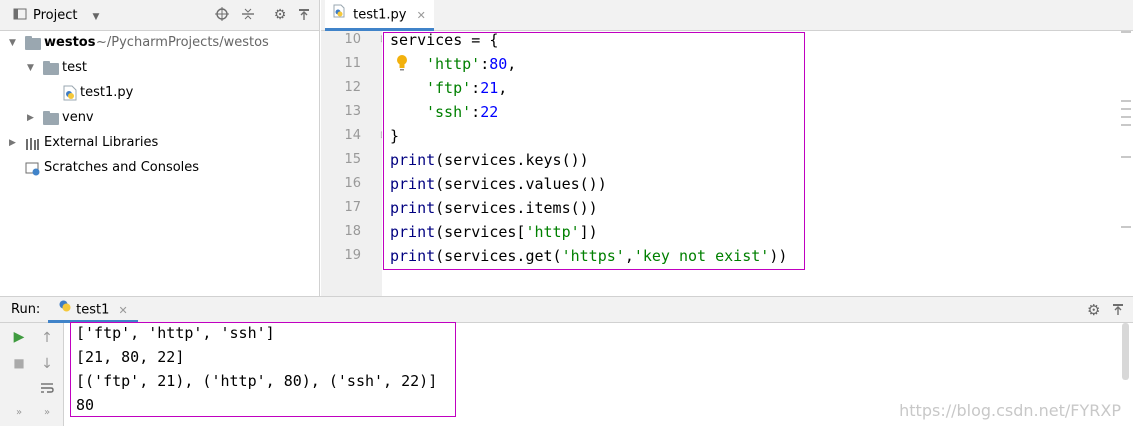 The width and height of the screenshot is (1133, 426). I want to click on line-number: 14, so click(352, 135).